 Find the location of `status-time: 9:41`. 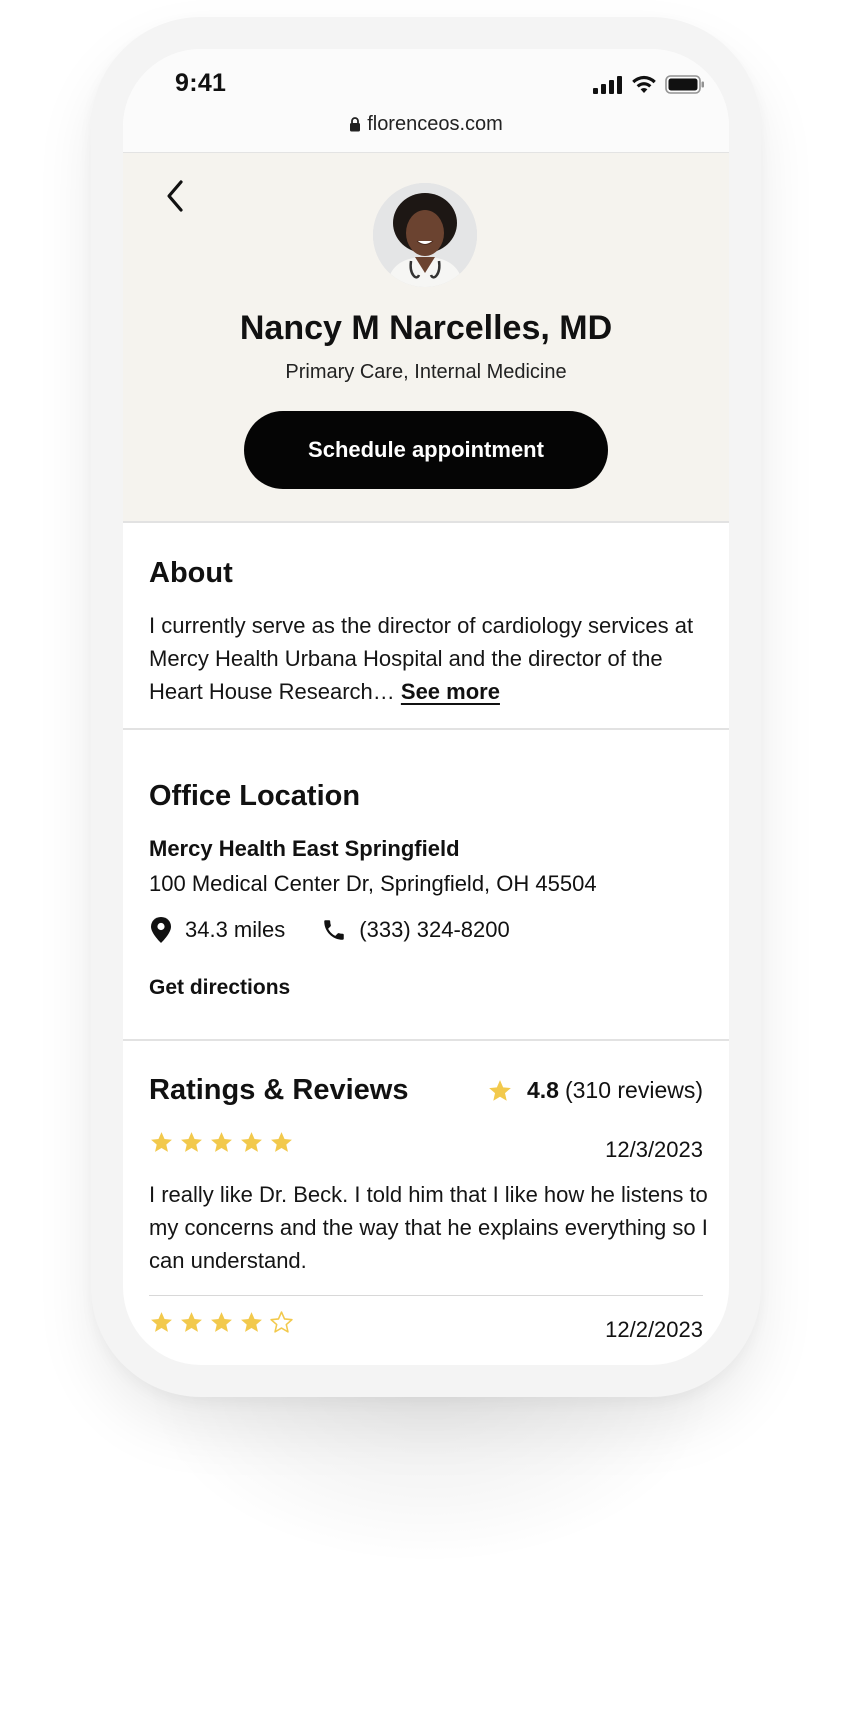

status-time: 9:41 is located at coordinates (201, 83).